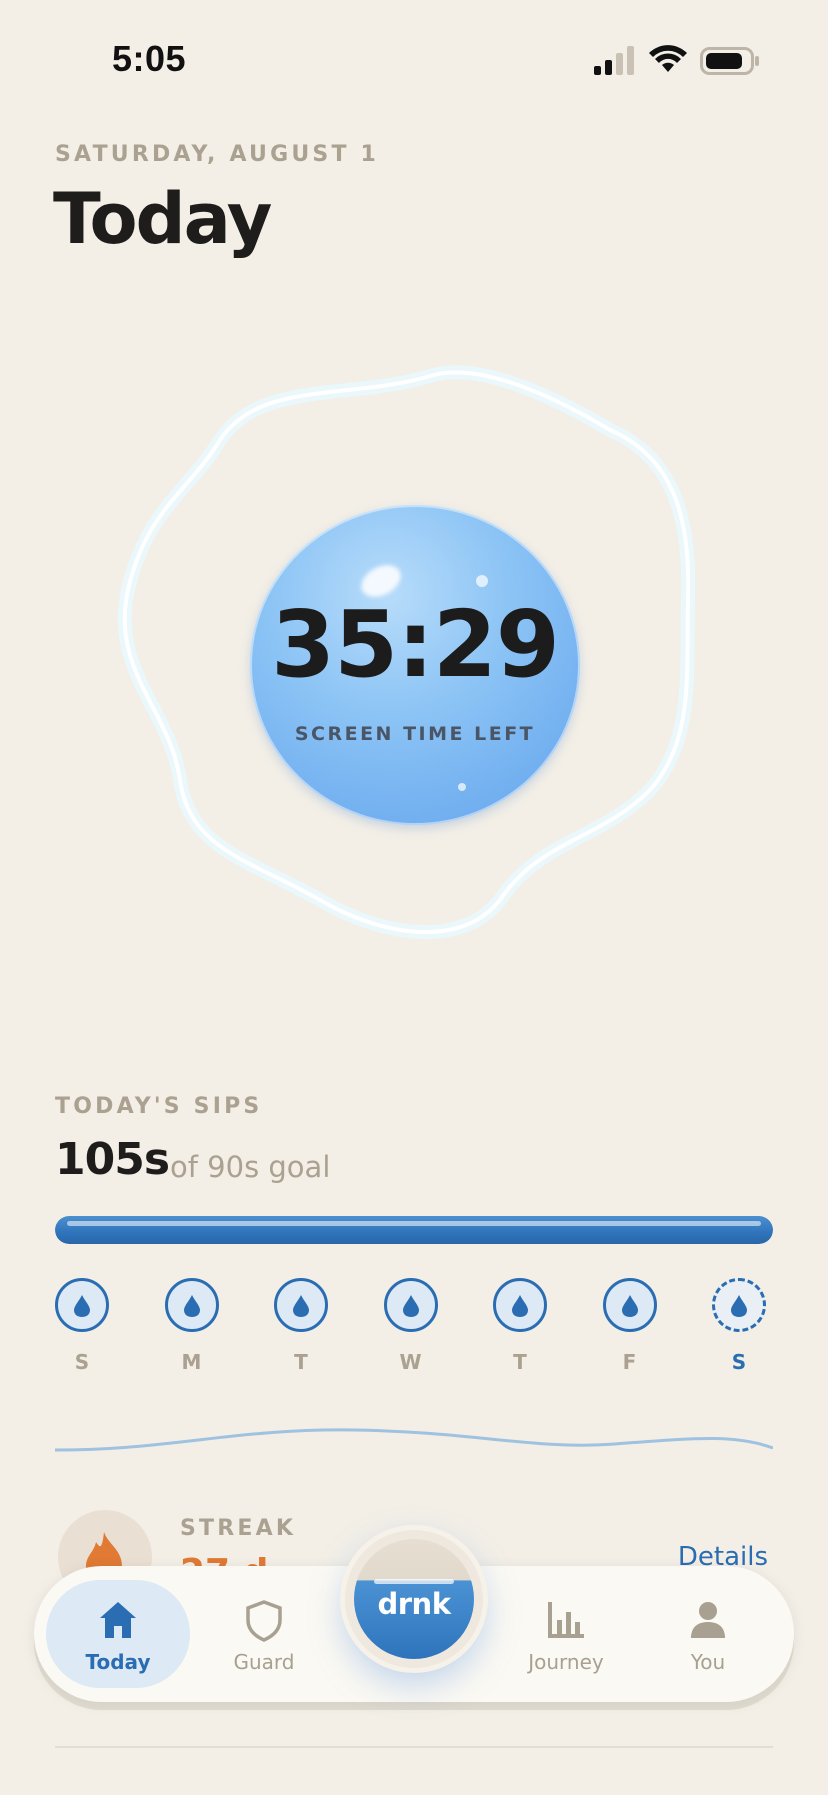  Describe the element at coordinates (668, 58) in the screenshot. I see `wifi-icon` at that location.